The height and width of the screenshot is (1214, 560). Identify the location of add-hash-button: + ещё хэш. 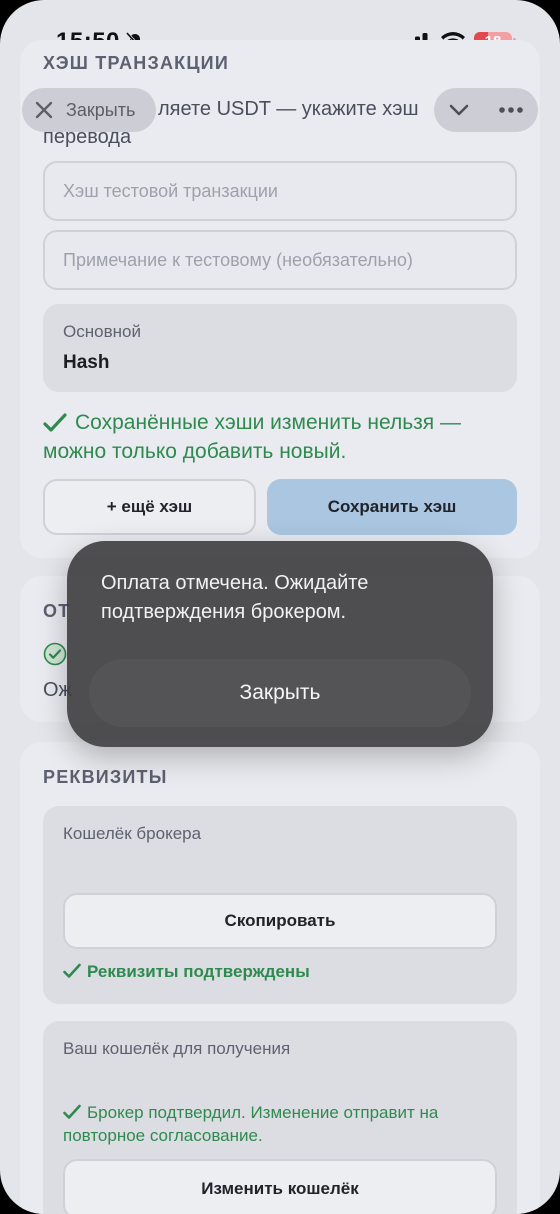
(149, 507).